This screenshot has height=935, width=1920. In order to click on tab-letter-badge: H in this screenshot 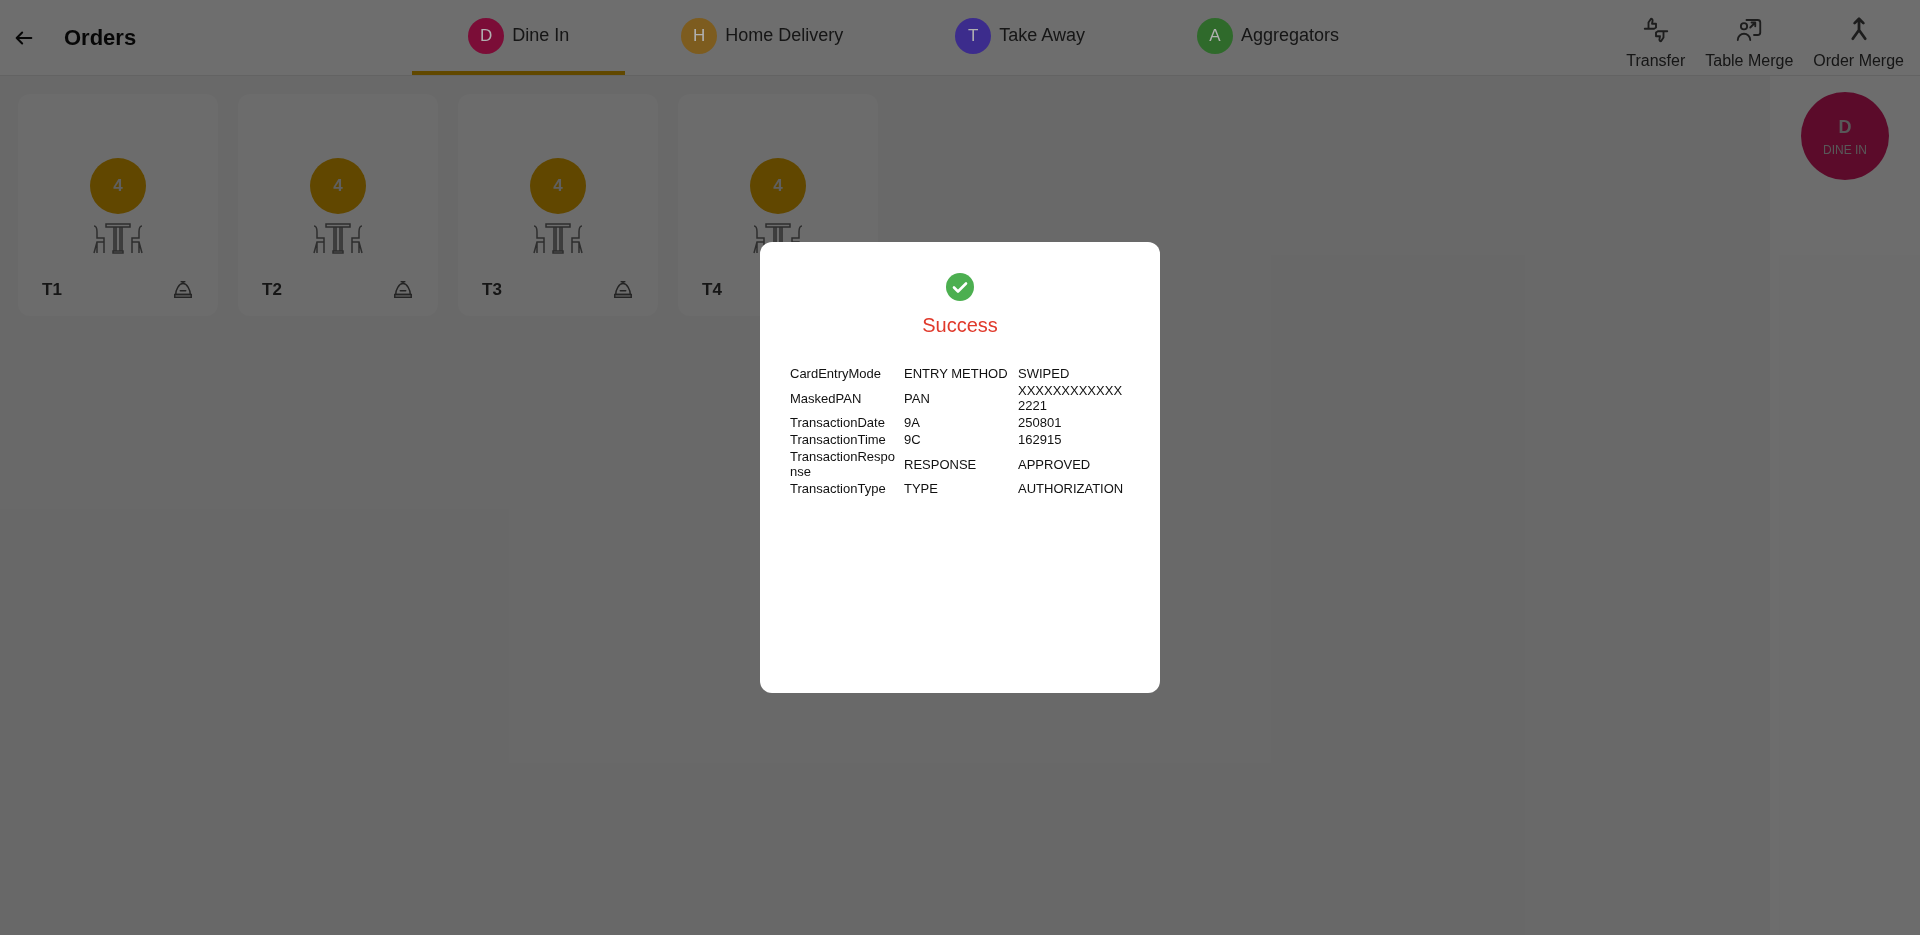, I will do `click(699, 35)`.